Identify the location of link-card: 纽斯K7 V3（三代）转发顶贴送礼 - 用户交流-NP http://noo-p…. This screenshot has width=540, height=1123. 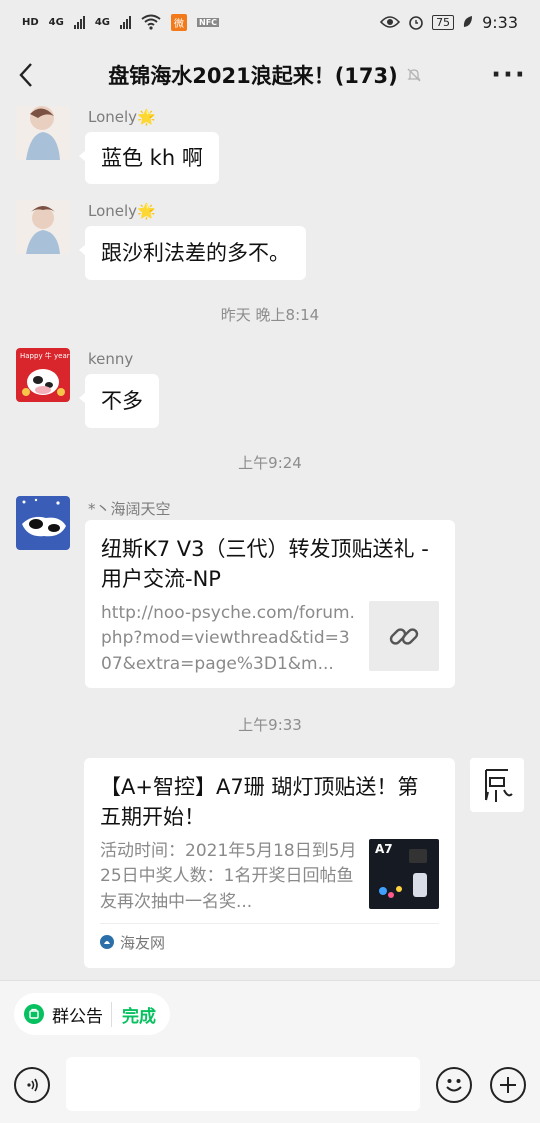
(270, 604).